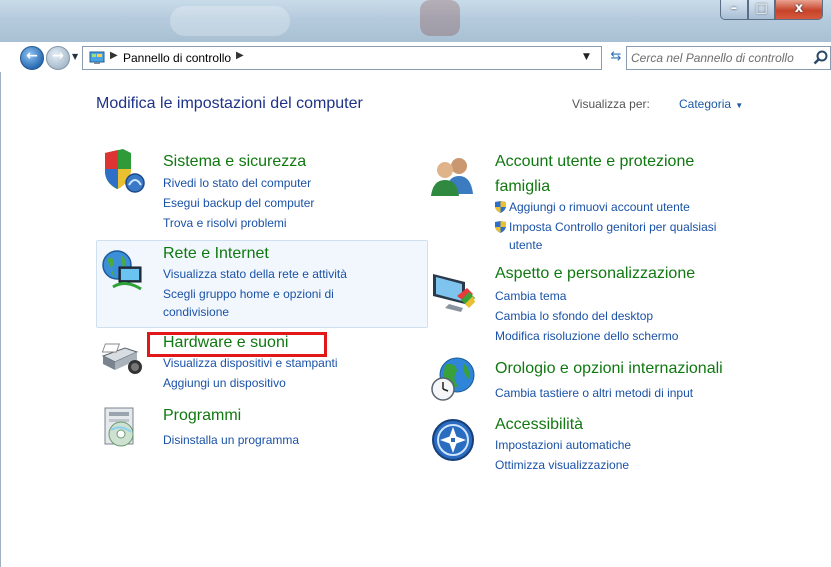 This screenshot has height=567, width=831. Describe the element at coordinates (609, 369) in the screenshot. I see `category-title: Orologio e opzioni internazionali` at that location.